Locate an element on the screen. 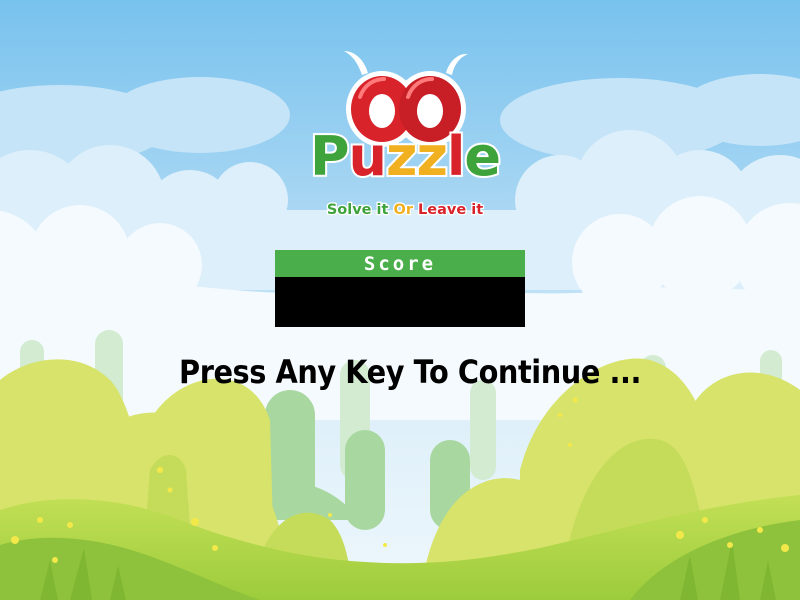 The height and width of the screenshot is (600, 800). logo-letter: u is located at coordinates (368, 157).